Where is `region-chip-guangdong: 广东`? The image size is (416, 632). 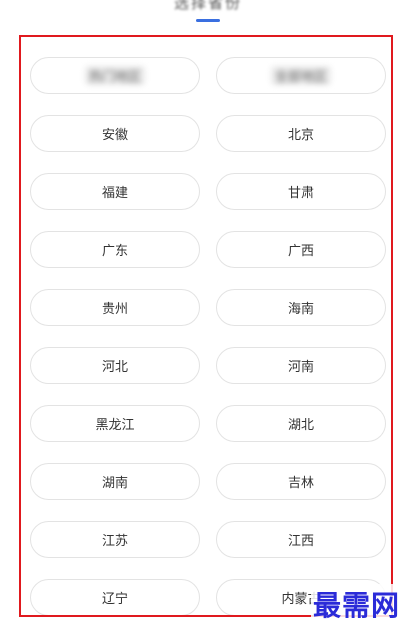
region-chip-guangdong: 广东 is located at coordinates (115, 249).